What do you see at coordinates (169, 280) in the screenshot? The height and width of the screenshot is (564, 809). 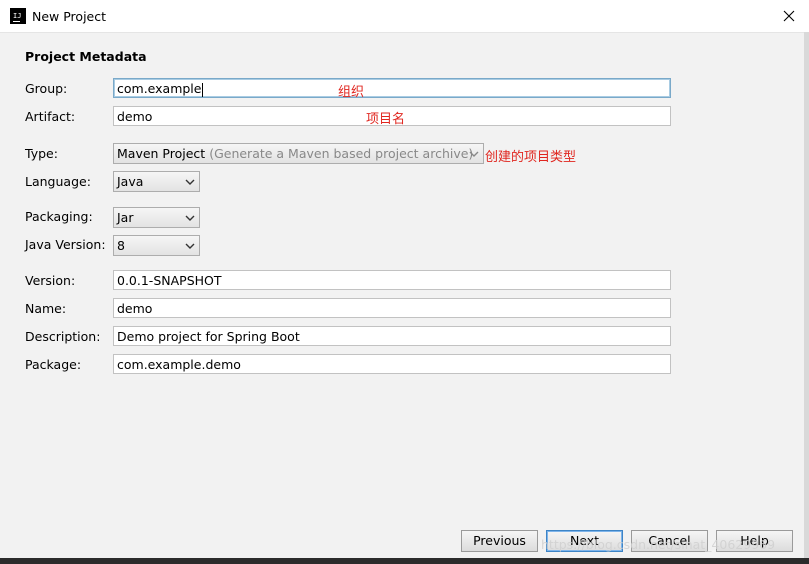 I see `version-input-value: 0.0.1-SNAPSHOT` at bounding box center [169, 280].